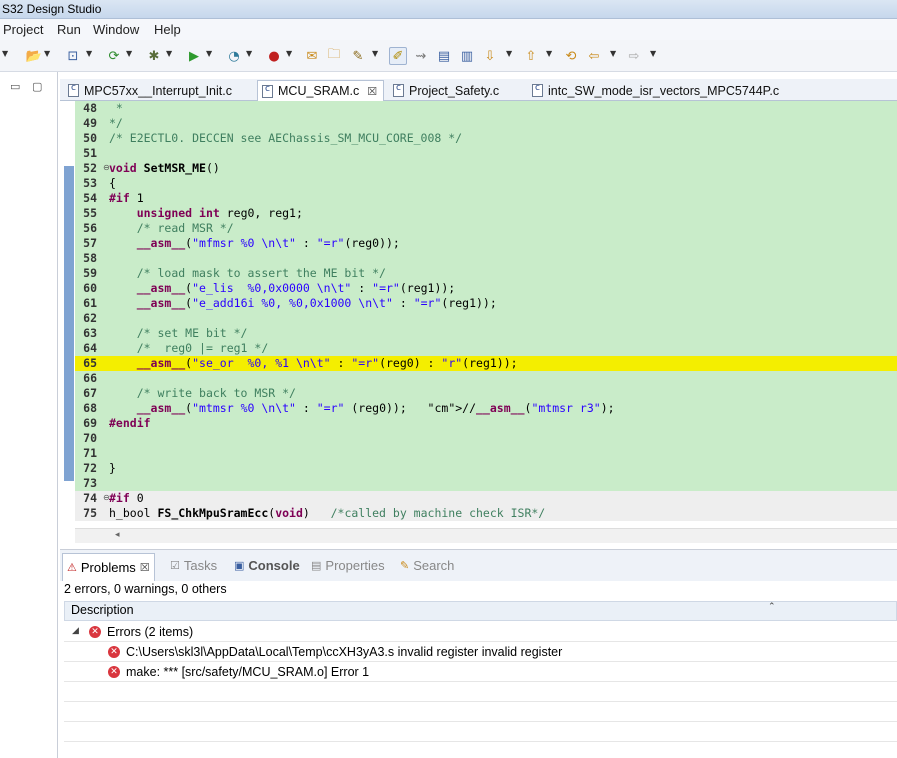  What do you see at coordinates (274, 56) in the screenshot?
I see `stop-icon: ●` at bounding box center [274, 56].